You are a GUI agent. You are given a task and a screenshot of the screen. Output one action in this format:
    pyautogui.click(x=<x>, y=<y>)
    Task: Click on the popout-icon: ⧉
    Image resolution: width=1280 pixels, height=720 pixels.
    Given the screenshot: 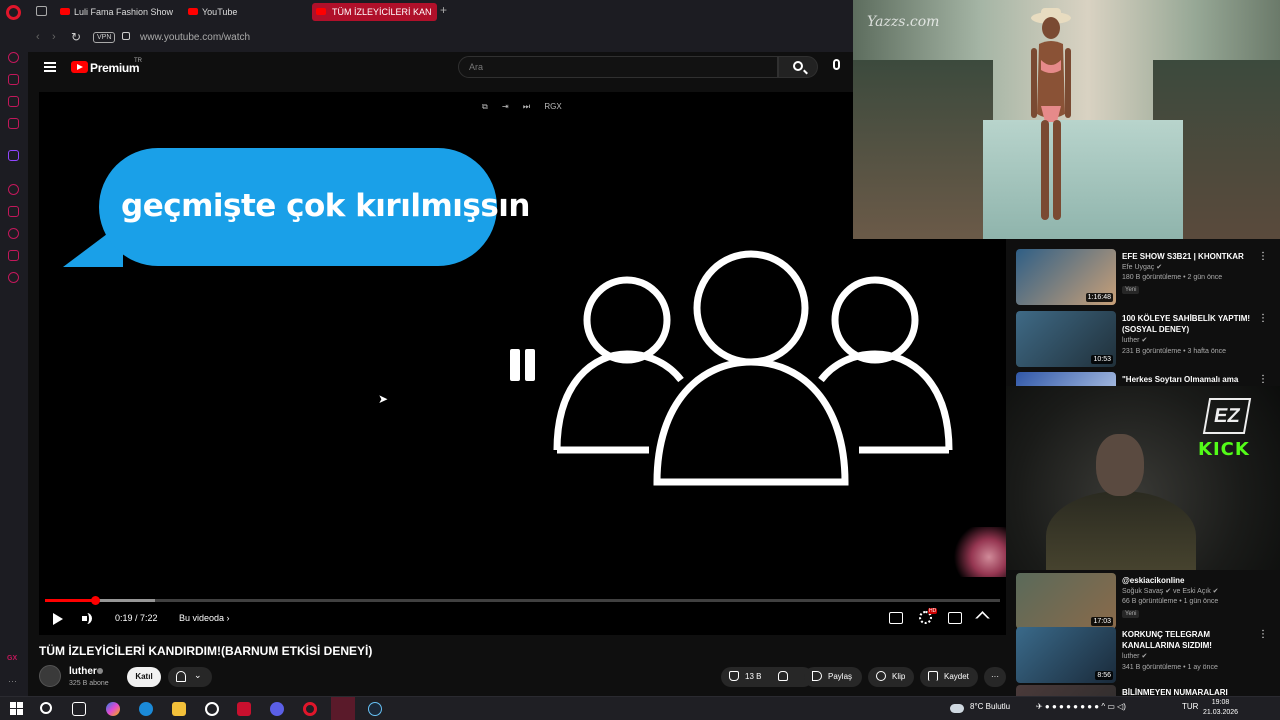 What is the action you would take?
    pyautogui.click(x=485, y=106)
    